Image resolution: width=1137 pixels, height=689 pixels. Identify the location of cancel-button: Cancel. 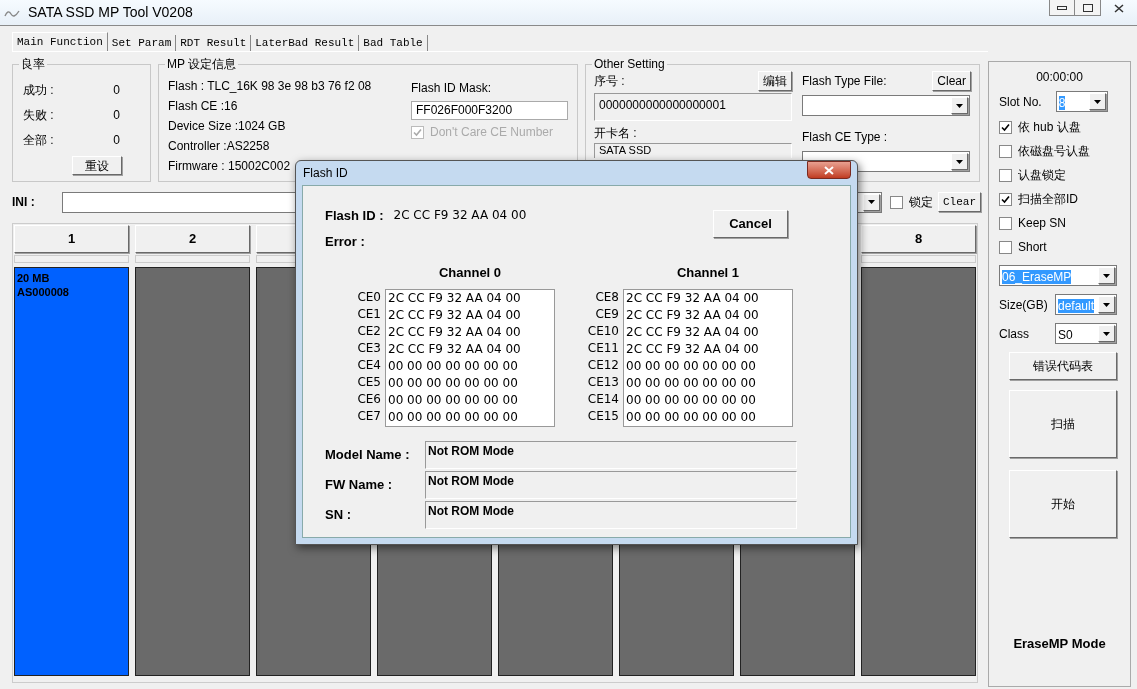
(750, 224).